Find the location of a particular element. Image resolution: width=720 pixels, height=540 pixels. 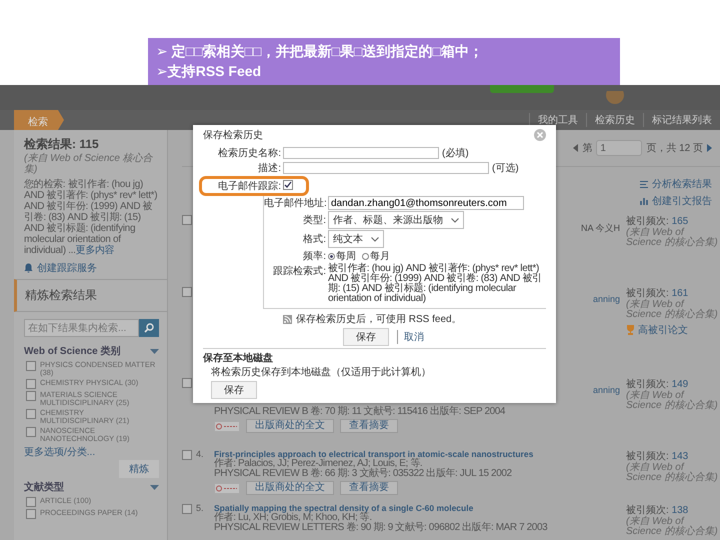

alert-link: 创建跟踪服务 is located at coordinates (67, 268).